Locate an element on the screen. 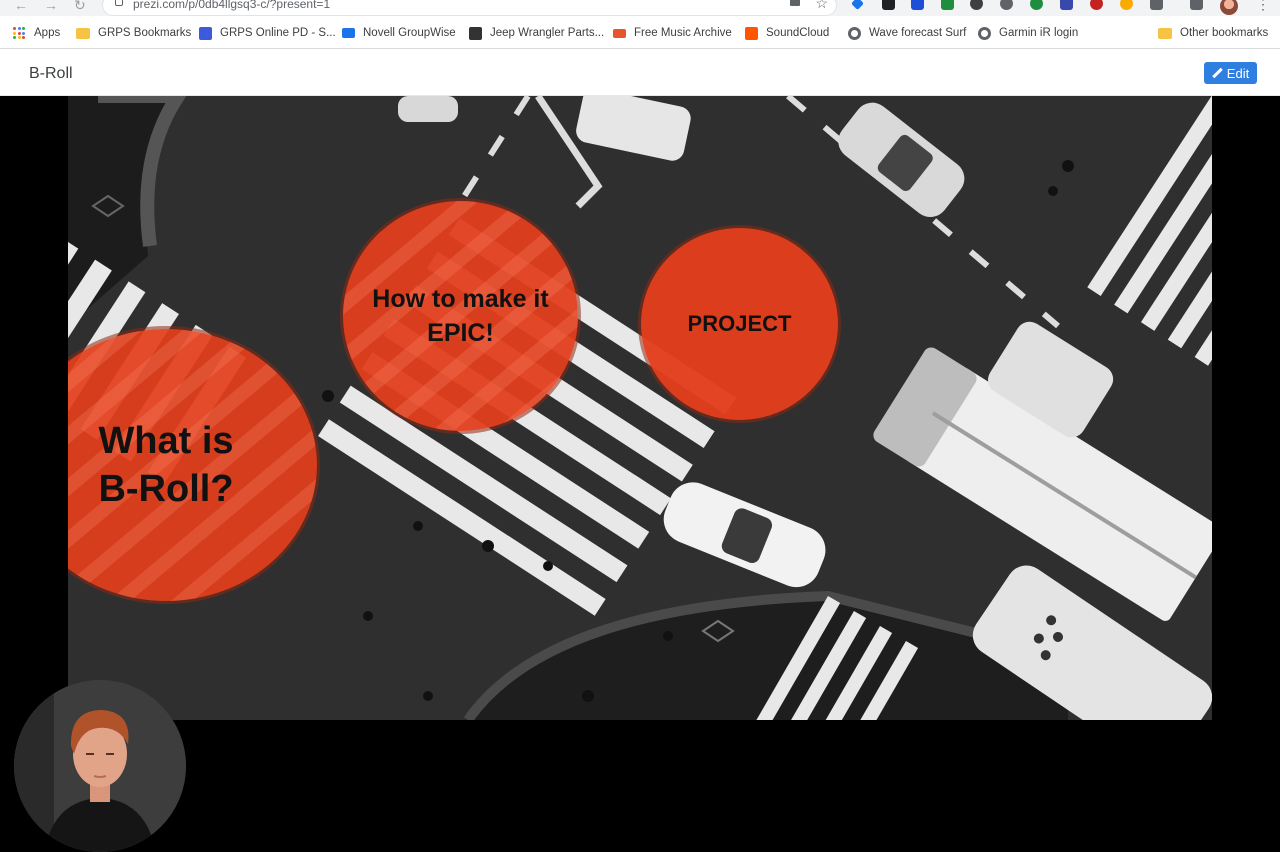 This screenshot has width=1280, height=852. extension-puzzle-icon is located at coordinates (1156, 5).